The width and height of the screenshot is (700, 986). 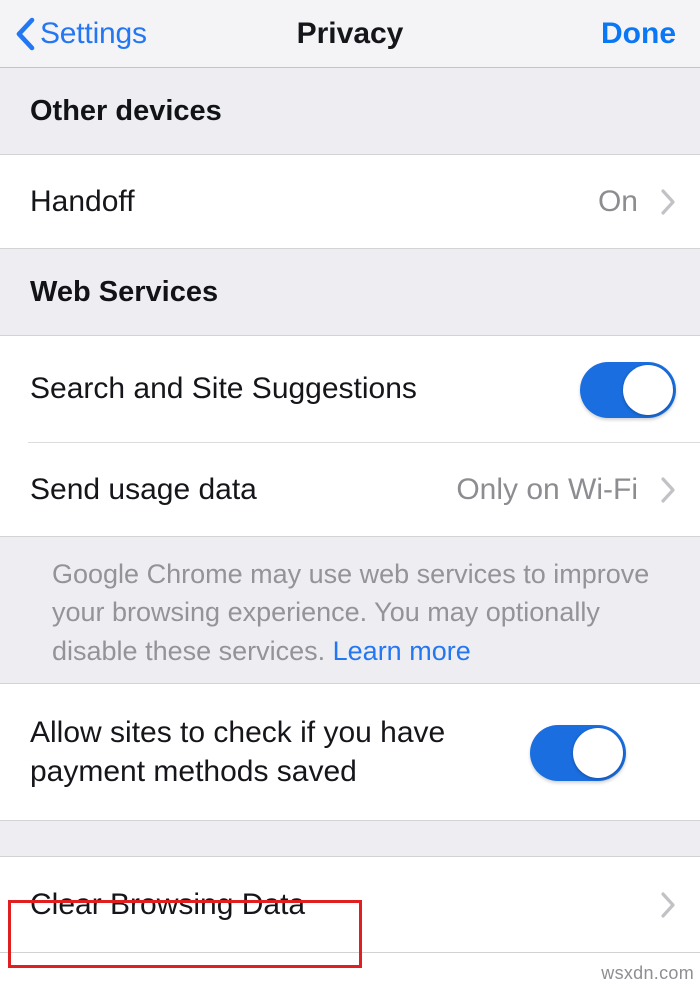 What do you see at coordinates (617, 201) in the screenshot?
I see `row-value: On` at bounding box center [617, 201].